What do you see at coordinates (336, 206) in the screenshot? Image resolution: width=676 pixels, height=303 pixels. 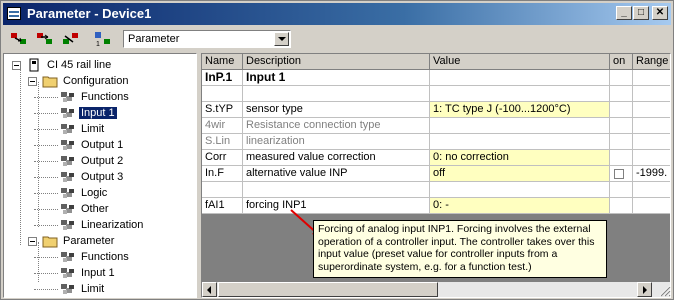 I see `cell-description: forcing INP1` at bounding box center [336, 206].